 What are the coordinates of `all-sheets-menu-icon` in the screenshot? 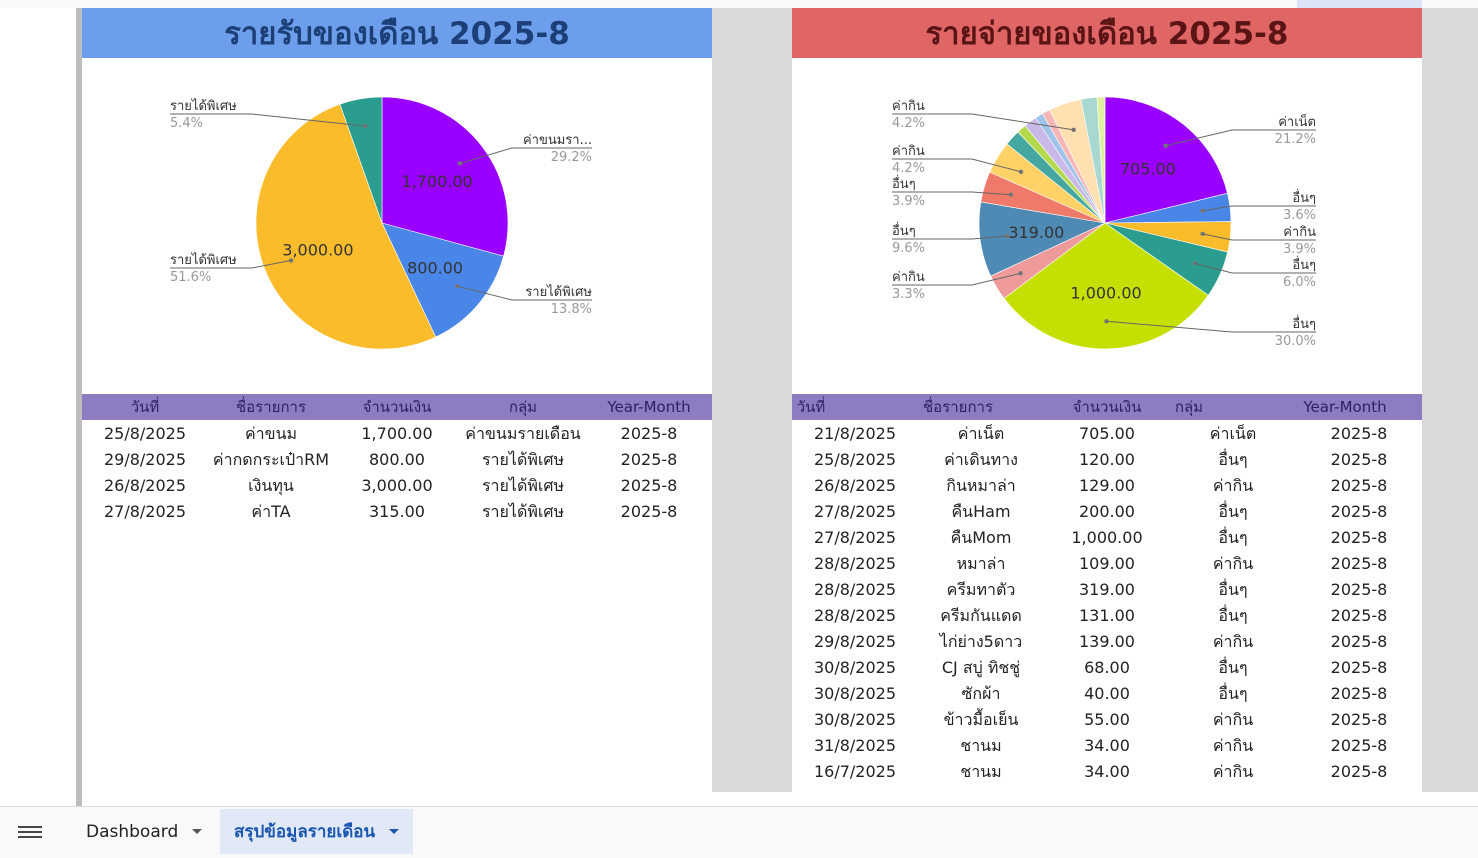 It's located at (30, 833).